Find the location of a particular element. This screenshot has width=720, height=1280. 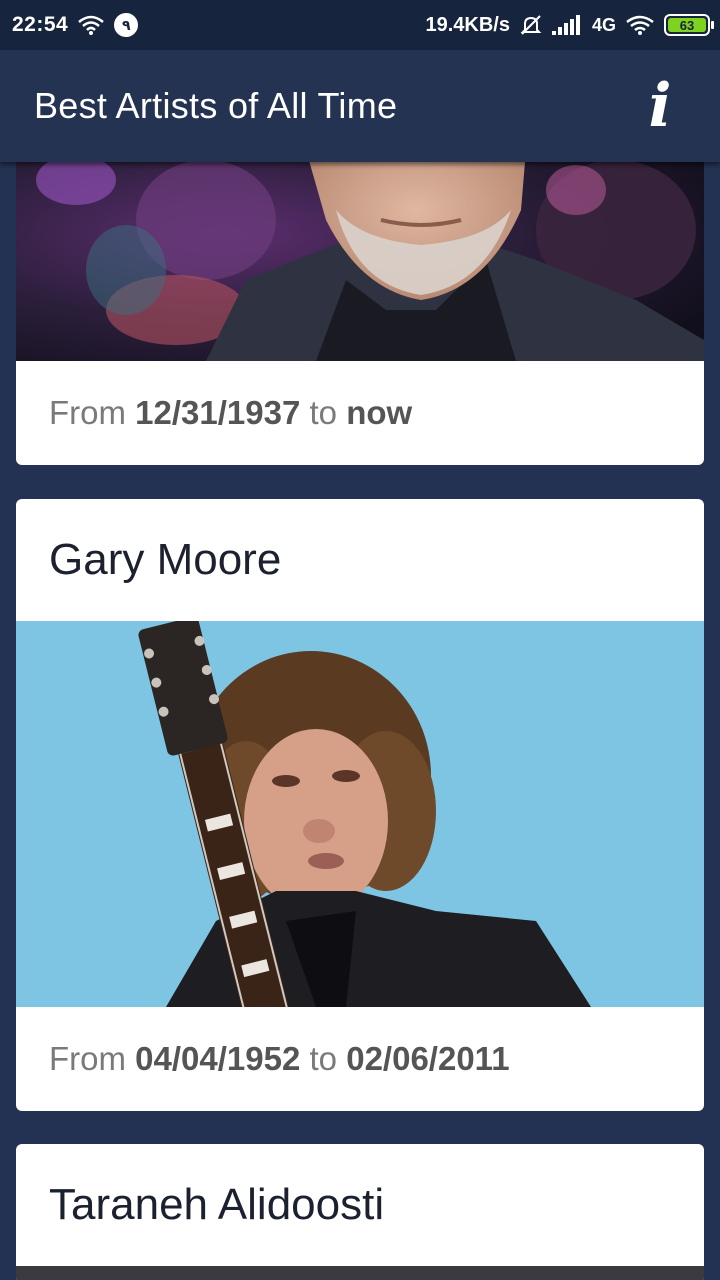

death-date: 02/06/2011 is located at coordinates (428, 1058).